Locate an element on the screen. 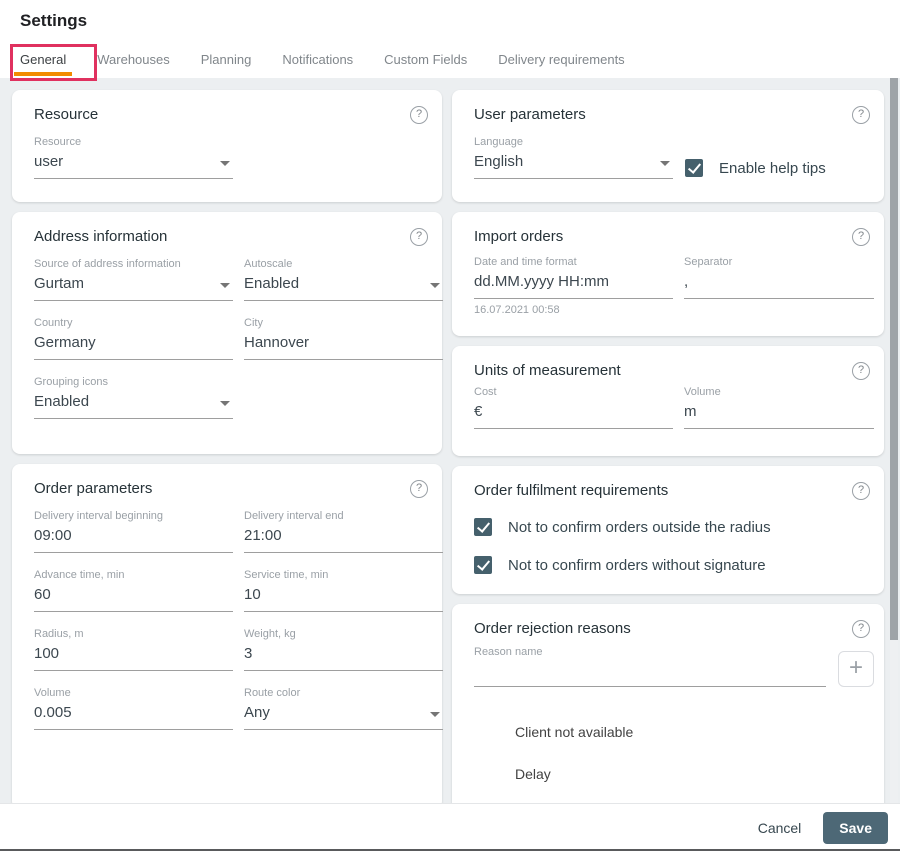 The height and width of the screenshot is (851, 900). cost-unit-input: € is located at coordinates (573, 416).